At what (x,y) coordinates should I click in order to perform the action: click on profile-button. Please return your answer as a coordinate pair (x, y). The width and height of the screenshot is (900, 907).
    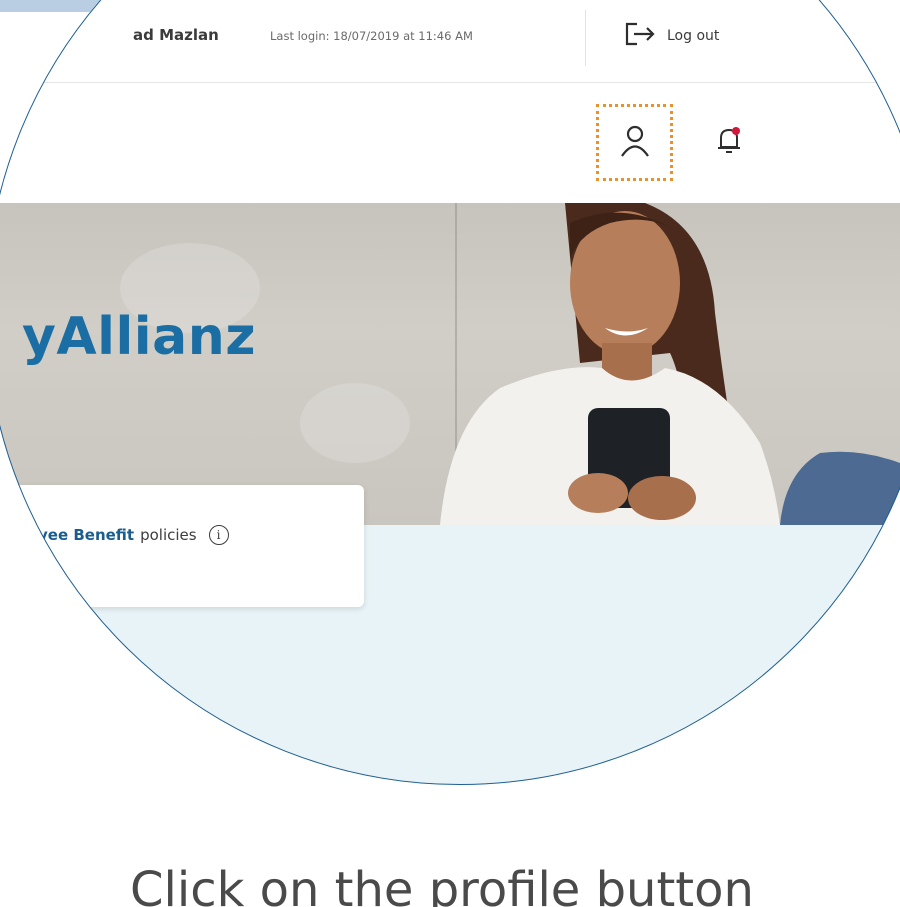
    Looking at the image, I should click on (634, 142).